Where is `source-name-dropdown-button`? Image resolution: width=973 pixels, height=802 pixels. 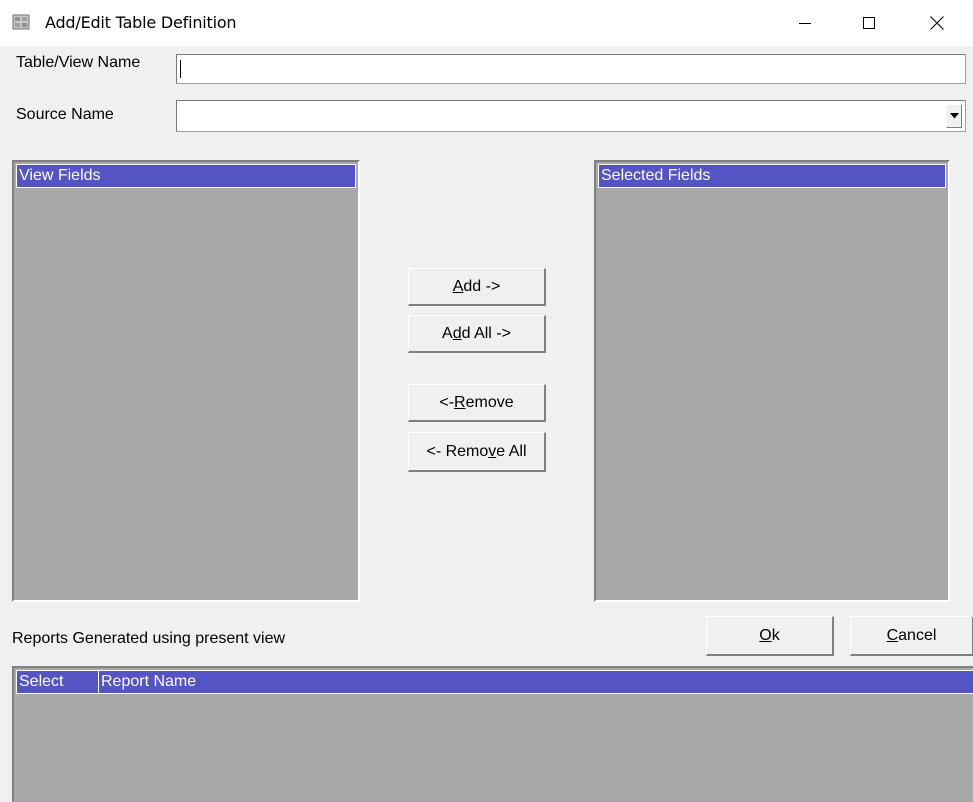
source-name-dropdown-button is located at coordinates (954, 116).